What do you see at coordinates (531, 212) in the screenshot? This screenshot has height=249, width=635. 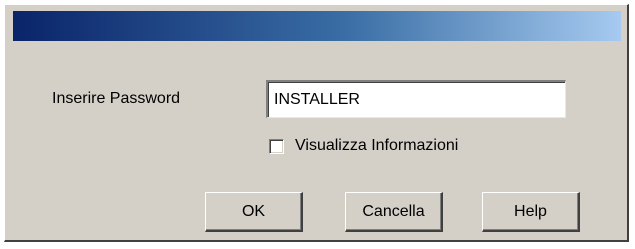 I see `help-button: Help` at bounding box center [531, 212].